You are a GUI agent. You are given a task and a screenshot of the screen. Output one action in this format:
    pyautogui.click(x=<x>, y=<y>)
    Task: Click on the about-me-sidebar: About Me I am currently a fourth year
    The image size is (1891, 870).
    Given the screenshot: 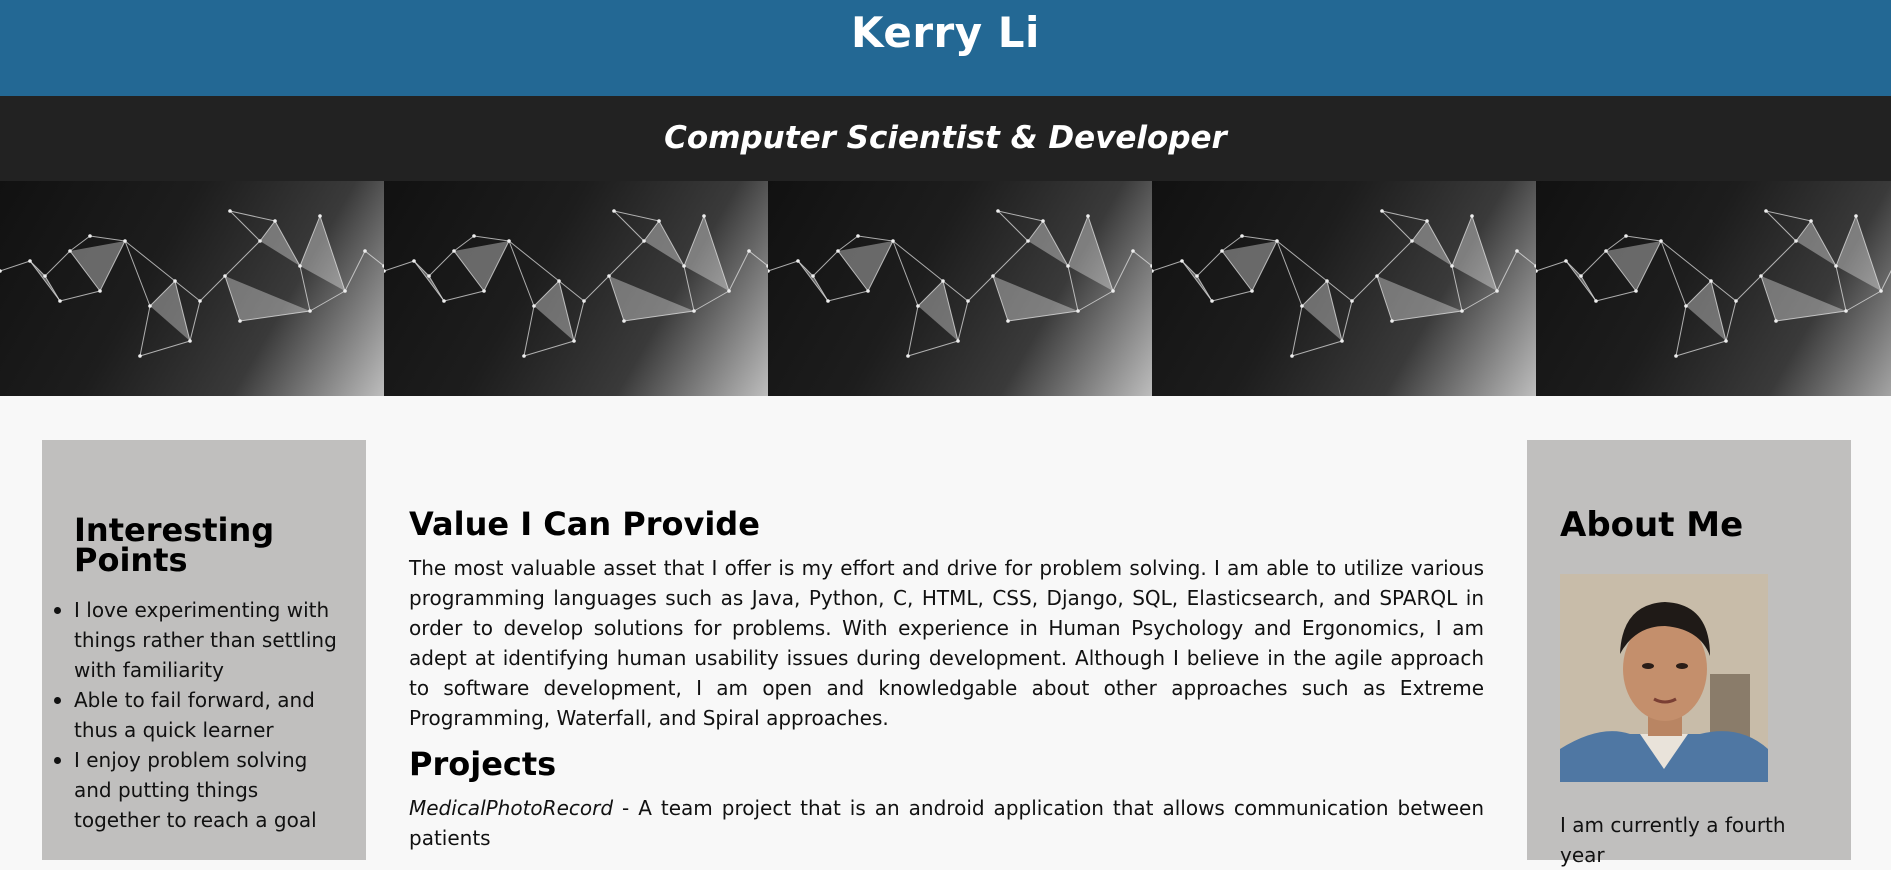 What is the action you would take?
    pyautogui.click(x=1689, y=653)
    